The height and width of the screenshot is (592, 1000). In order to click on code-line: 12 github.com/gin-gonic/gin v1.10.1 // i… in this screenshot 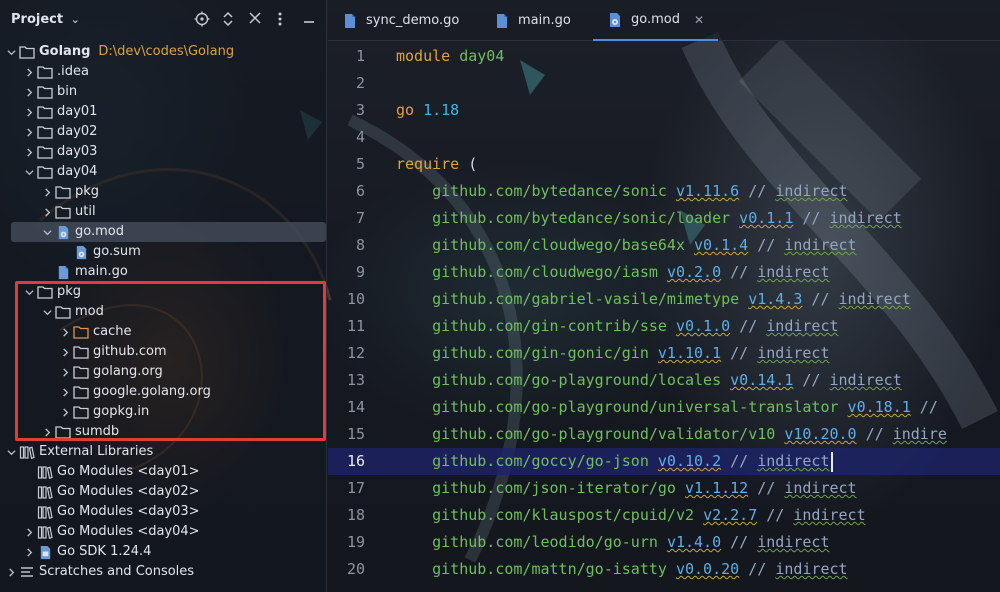, I will do `click(664, 353)`.